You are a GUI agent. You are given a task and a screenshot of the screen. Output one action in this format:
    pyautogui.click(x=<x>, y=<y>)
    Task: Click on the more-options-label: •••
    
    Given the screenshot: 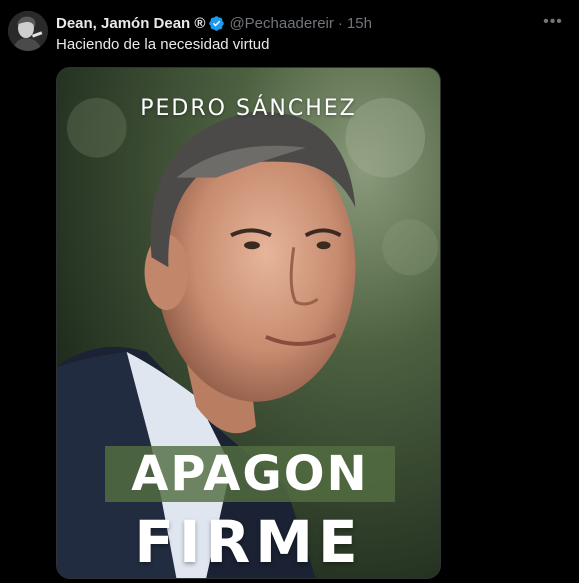 What is the action you would take?
    pyautogui.click(x=553, y=21)
    